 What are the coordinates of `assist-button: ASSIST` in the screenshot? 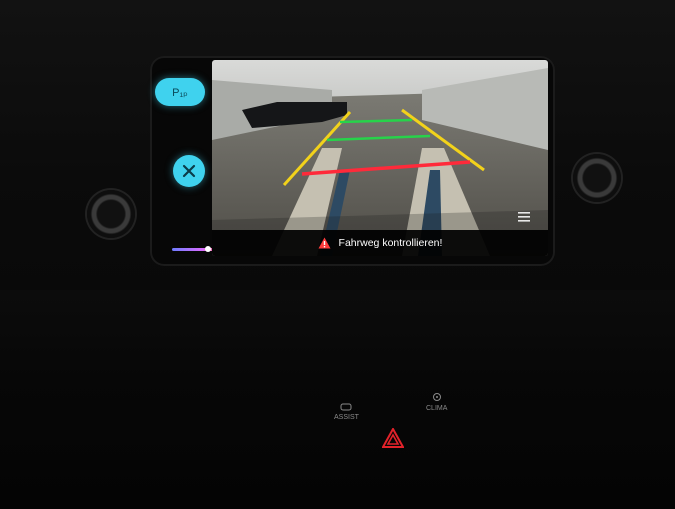 It's located at (346, 412).